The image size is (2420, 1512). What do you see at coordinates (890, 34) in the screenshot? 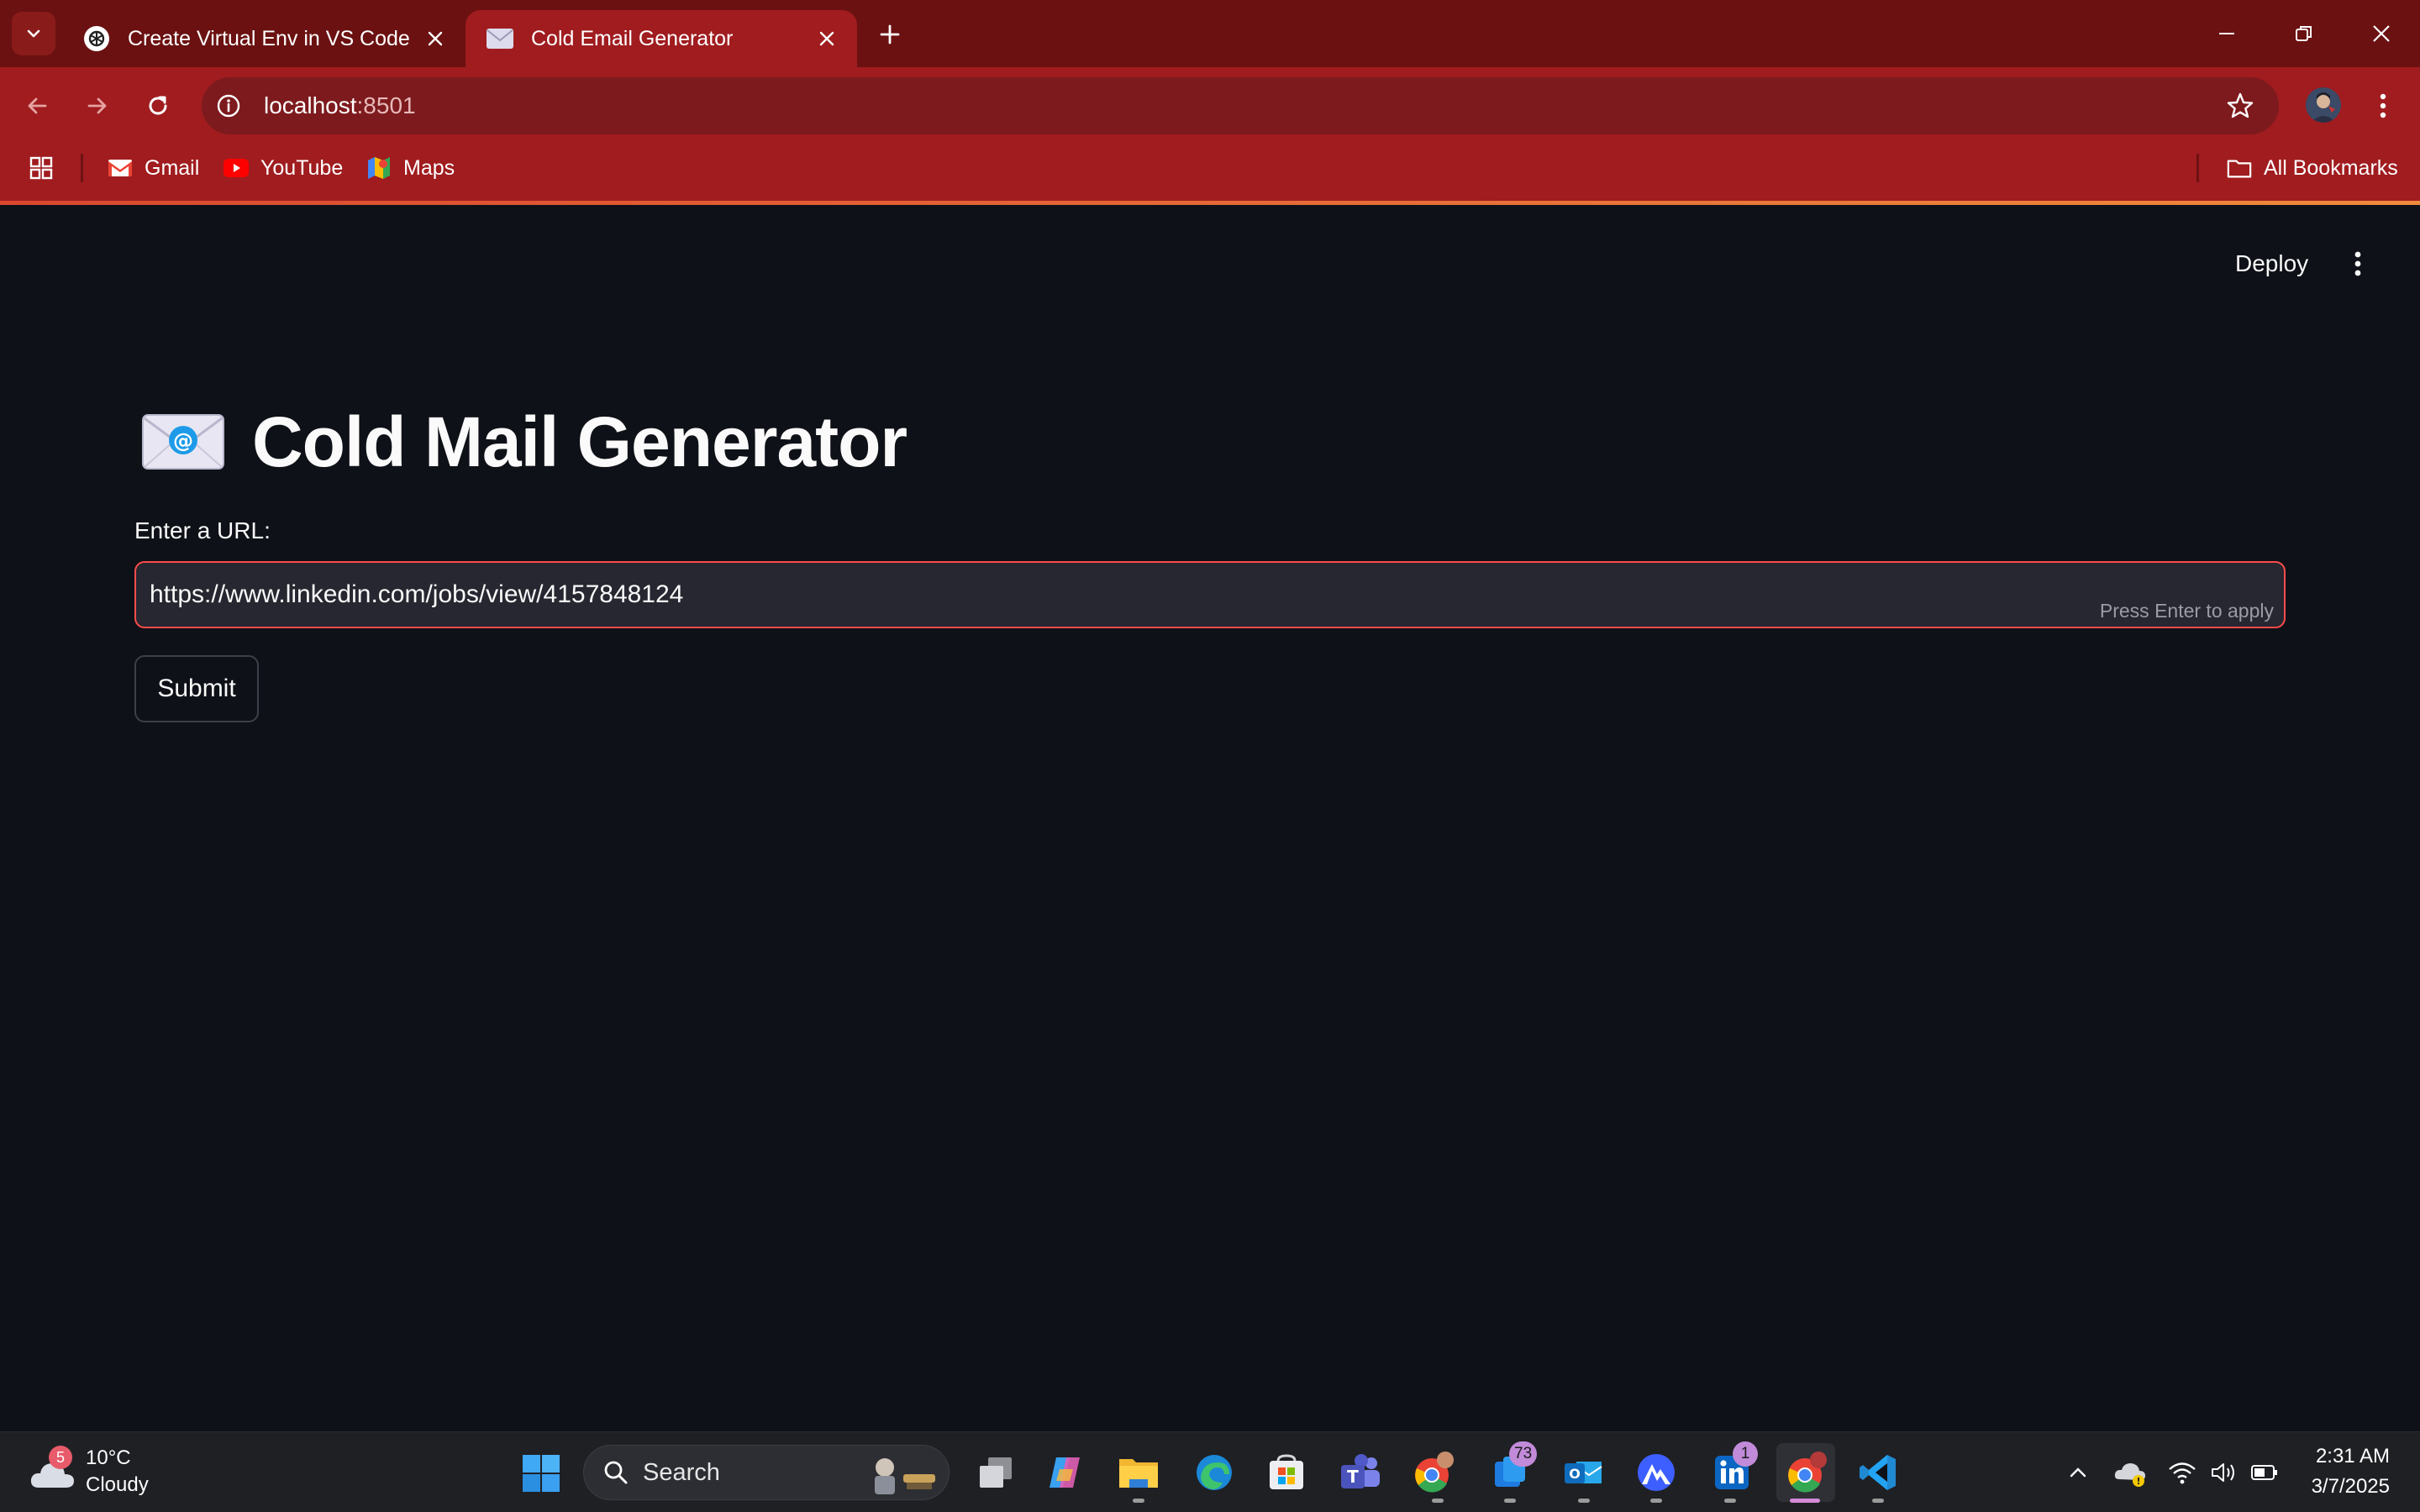
I see `new-tab-button` at bounding box center [890, 34].